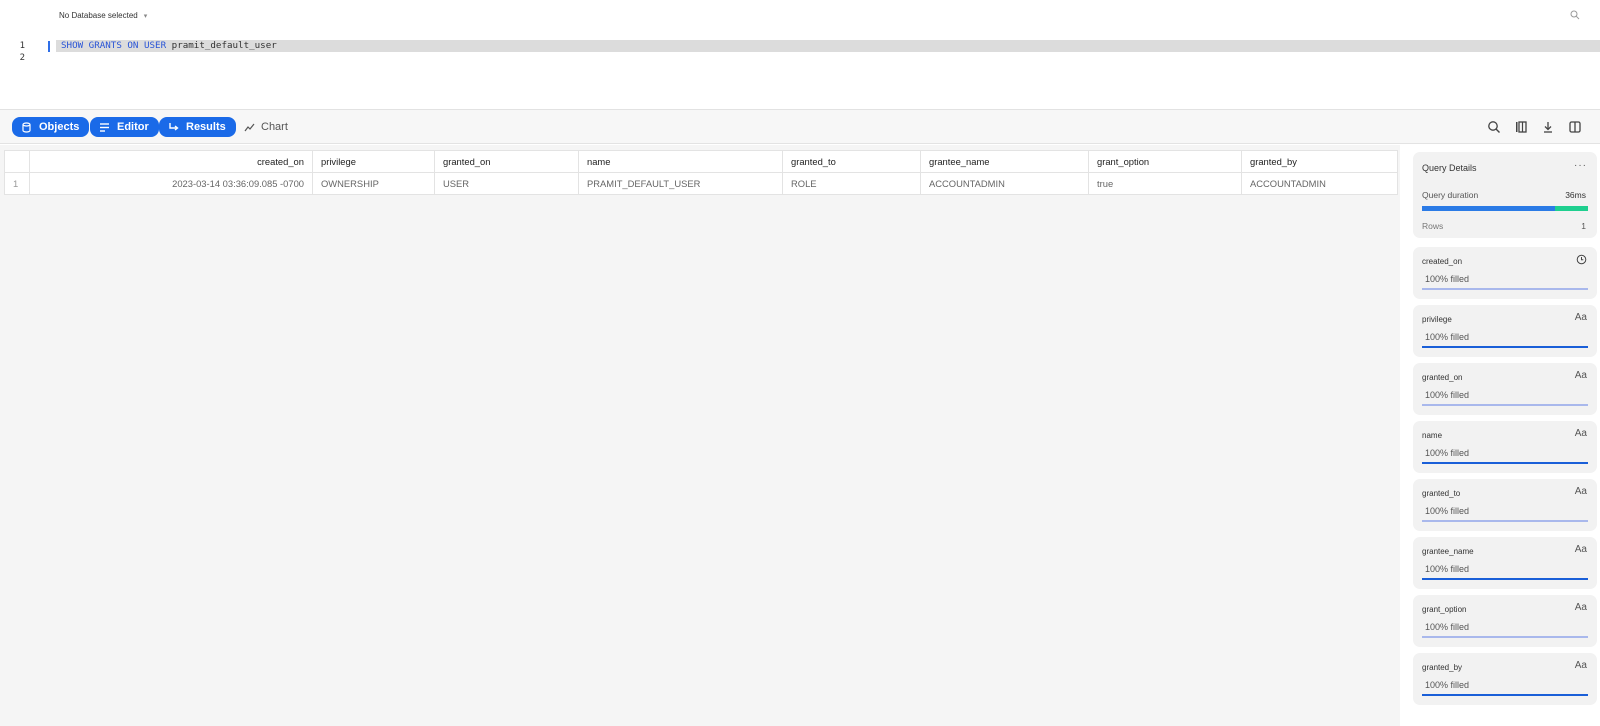 Image resolution: width=1600 pixels, height=726 pixels. I want to click on database-selector: No Database selected ▾, so click(103, 15).